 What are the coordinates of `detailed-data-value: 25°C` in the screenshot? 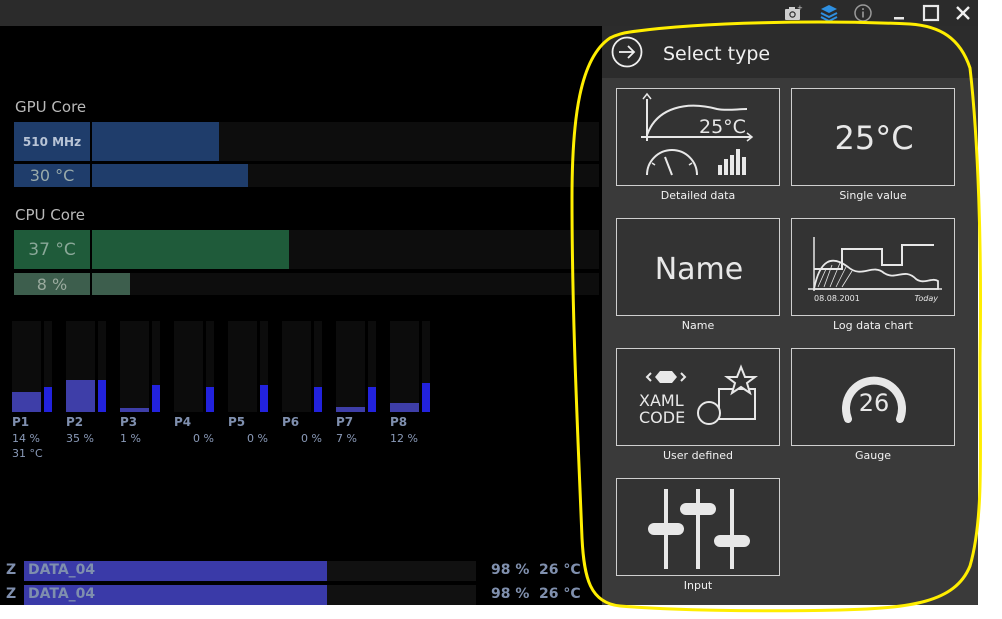 It's located at (722, 127).